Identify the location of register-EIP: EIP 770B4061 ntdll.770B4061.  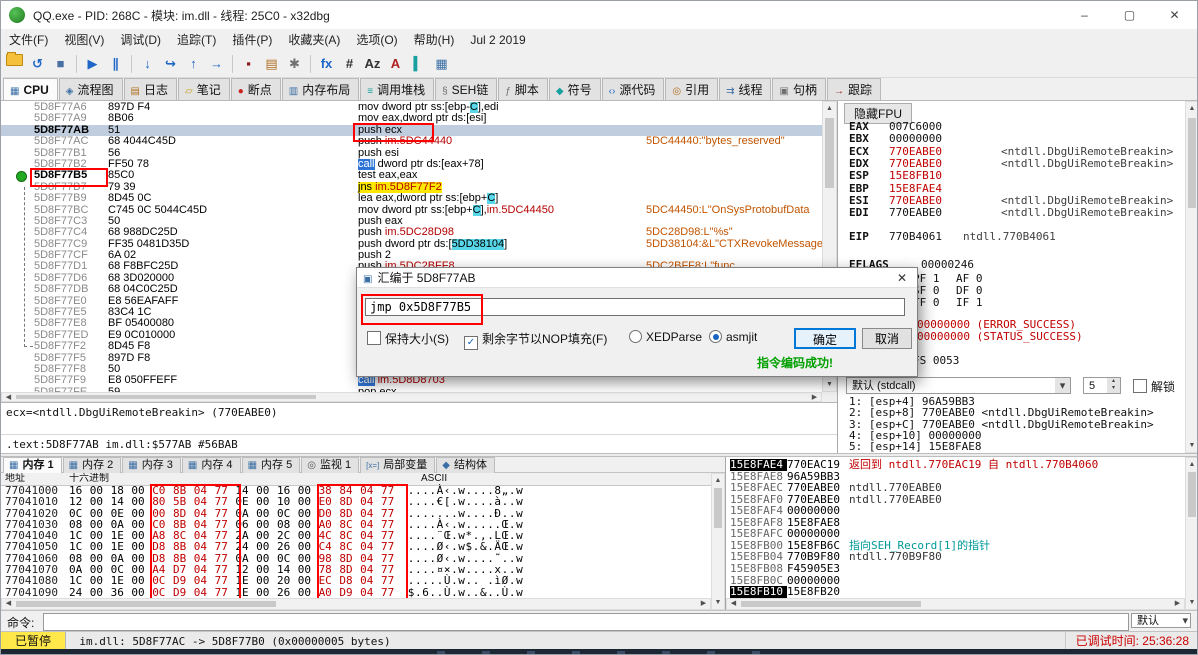
(1011, 237).